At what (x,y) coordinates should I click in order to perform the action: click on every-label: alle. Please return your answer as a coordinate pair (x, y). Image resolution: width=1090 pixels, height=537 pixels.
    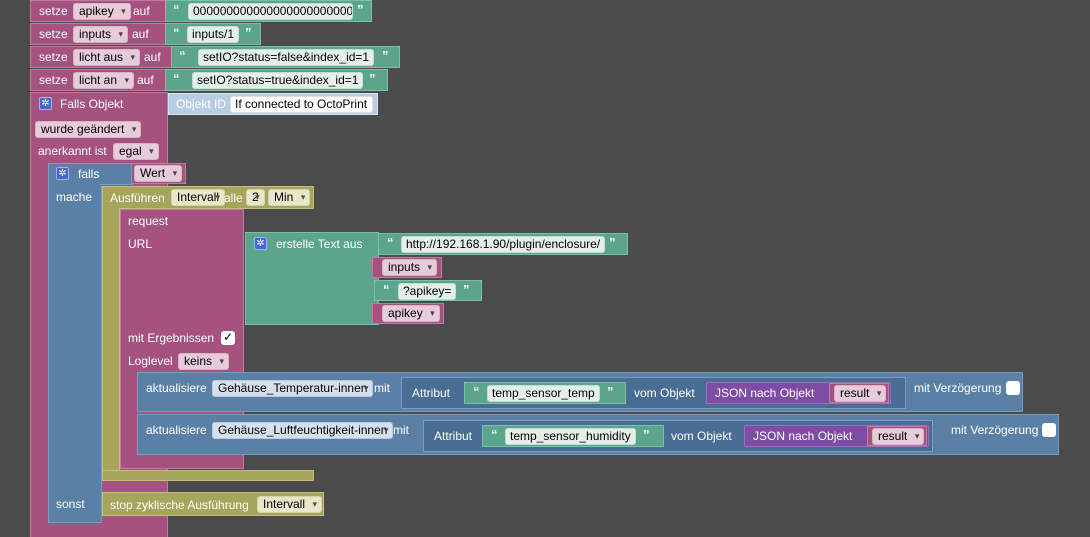
    Looking at the image, I should click on (233, 198).